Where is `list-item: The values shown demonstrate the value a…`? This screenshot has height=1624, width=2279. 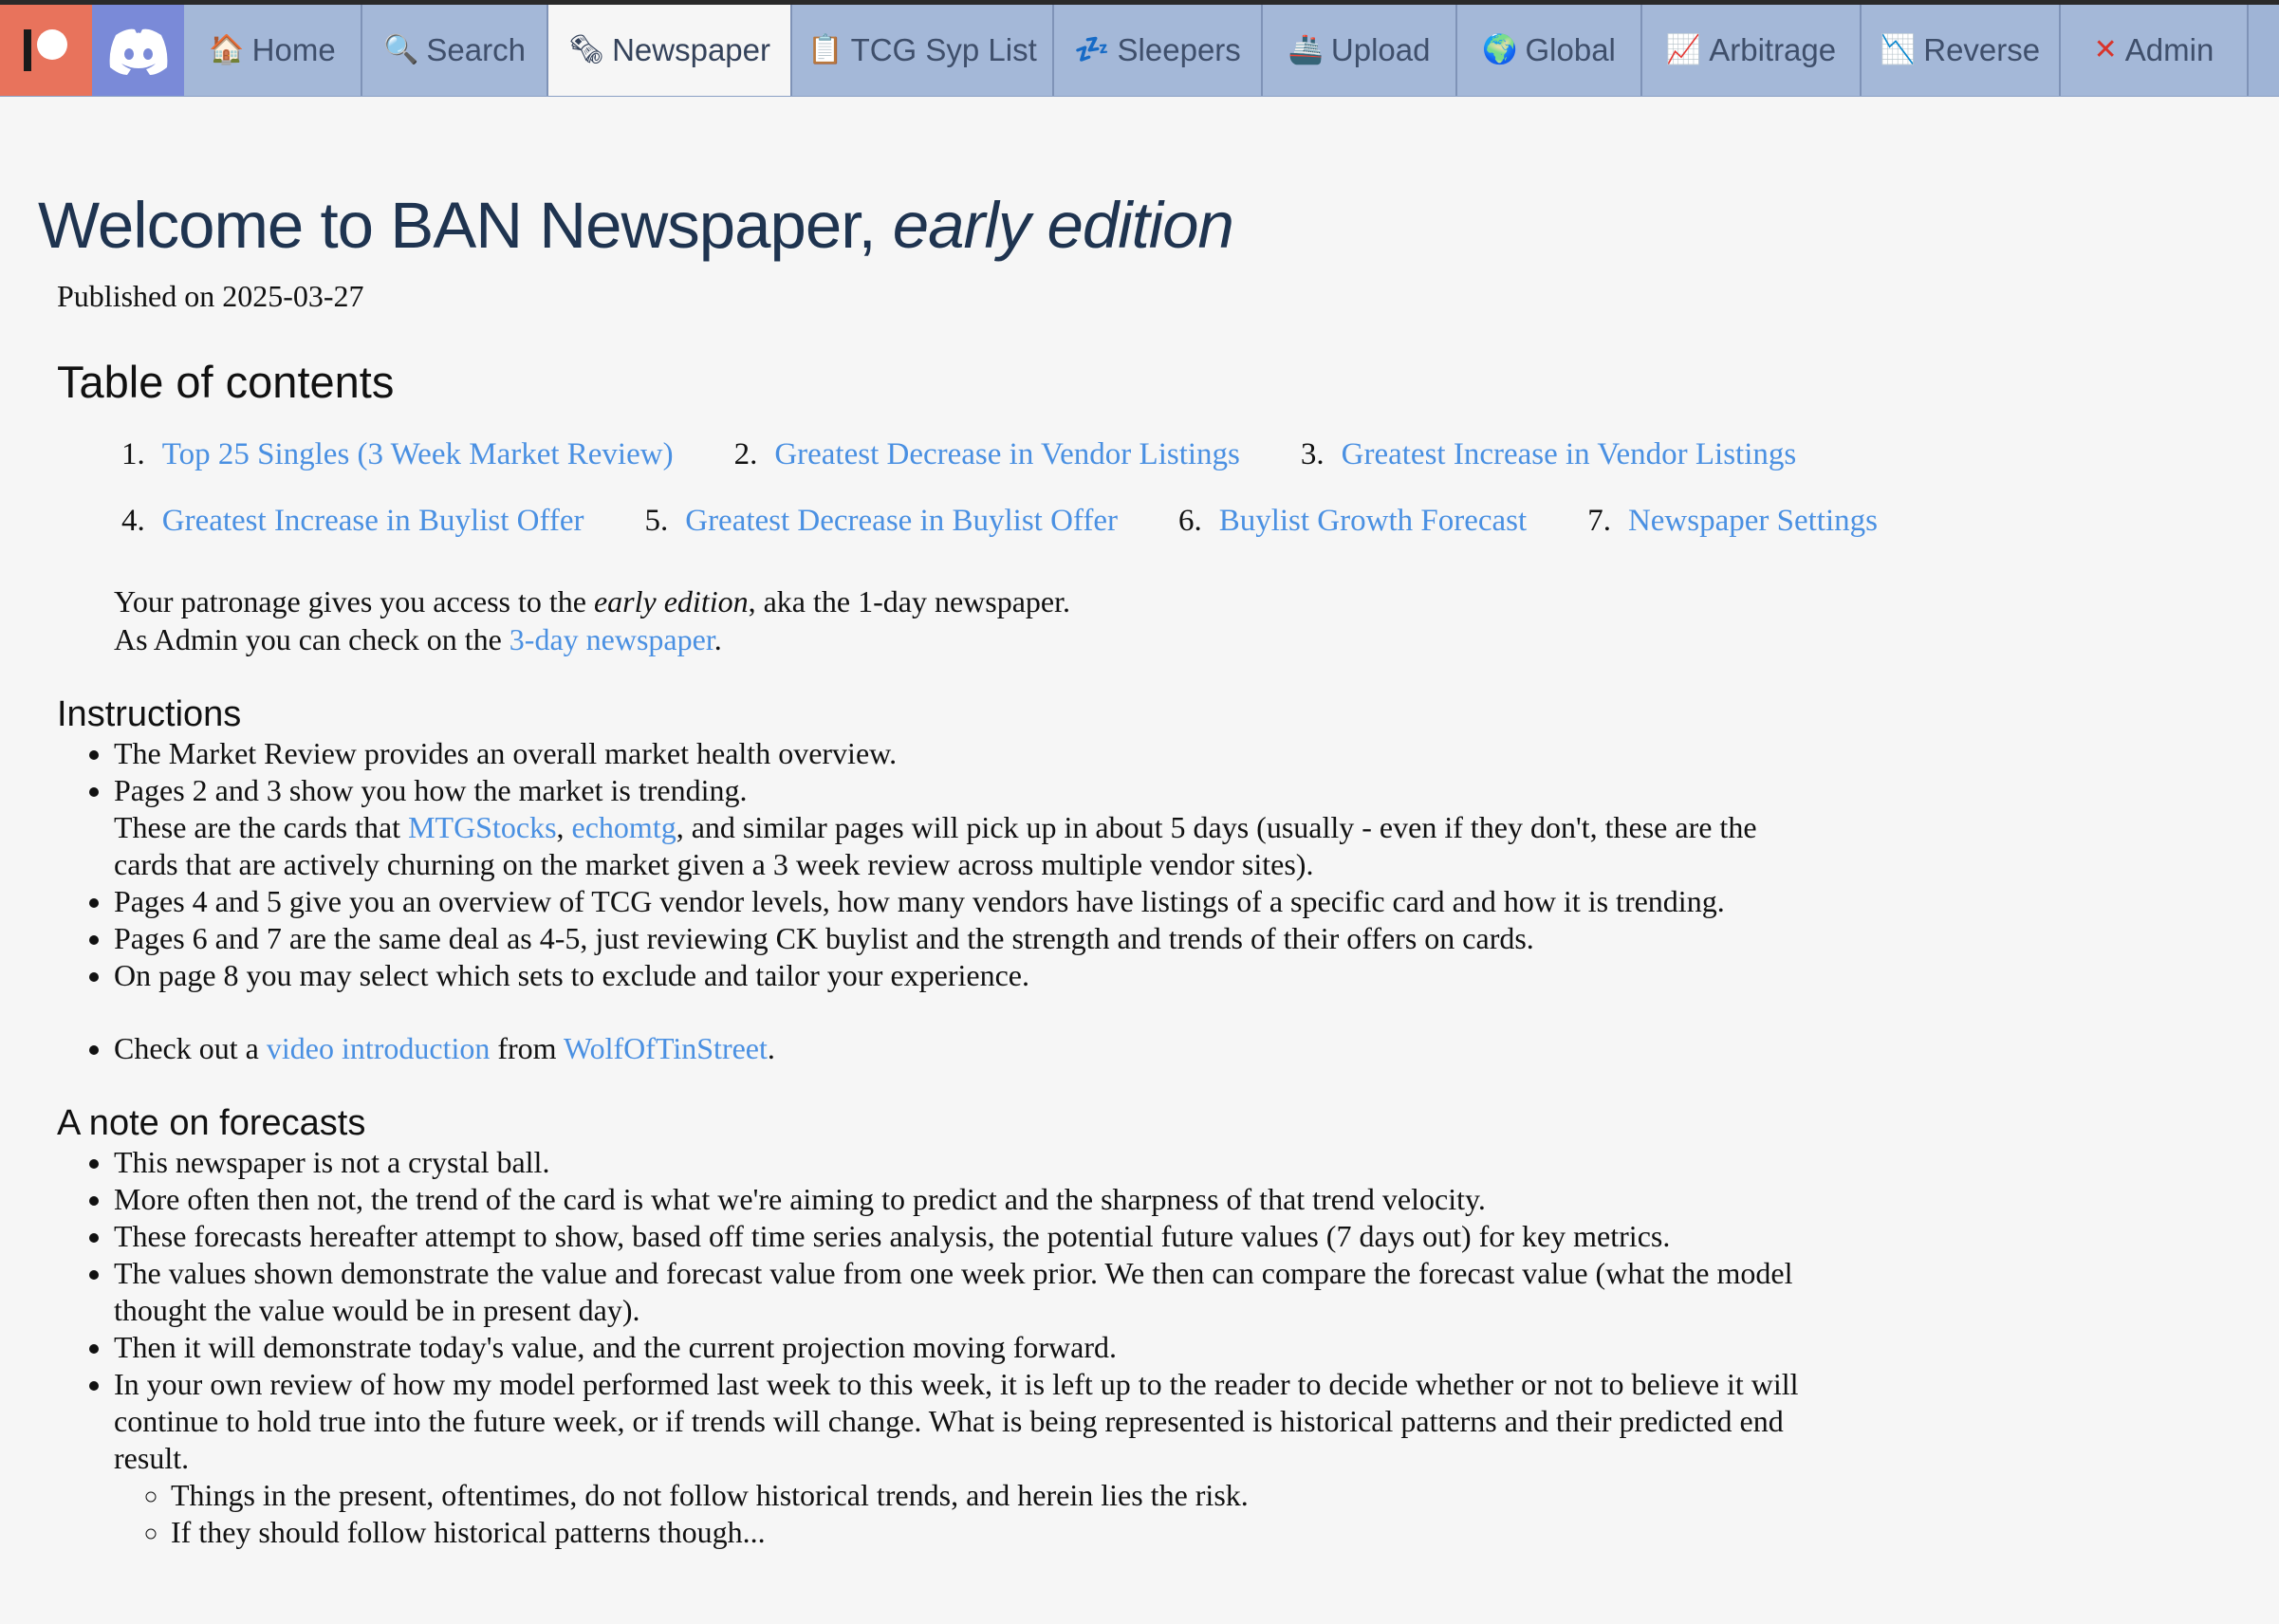
list-item: The values shown demonstrate the value a… is located at coordinates (958, 1292).